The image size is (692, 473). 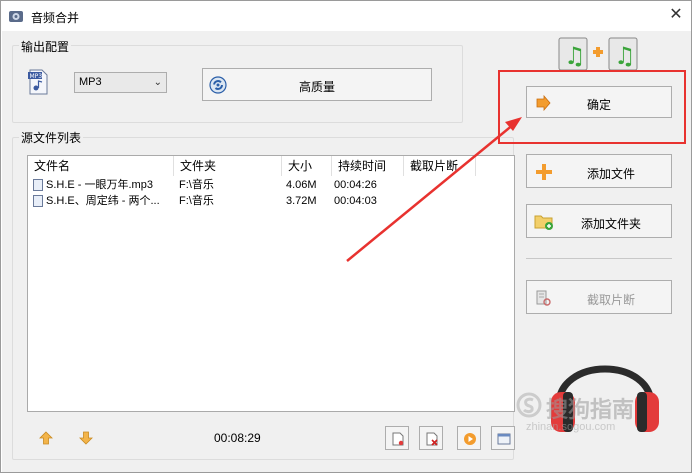 I want to click on format-value: MP3, so click(x=90, y=82).